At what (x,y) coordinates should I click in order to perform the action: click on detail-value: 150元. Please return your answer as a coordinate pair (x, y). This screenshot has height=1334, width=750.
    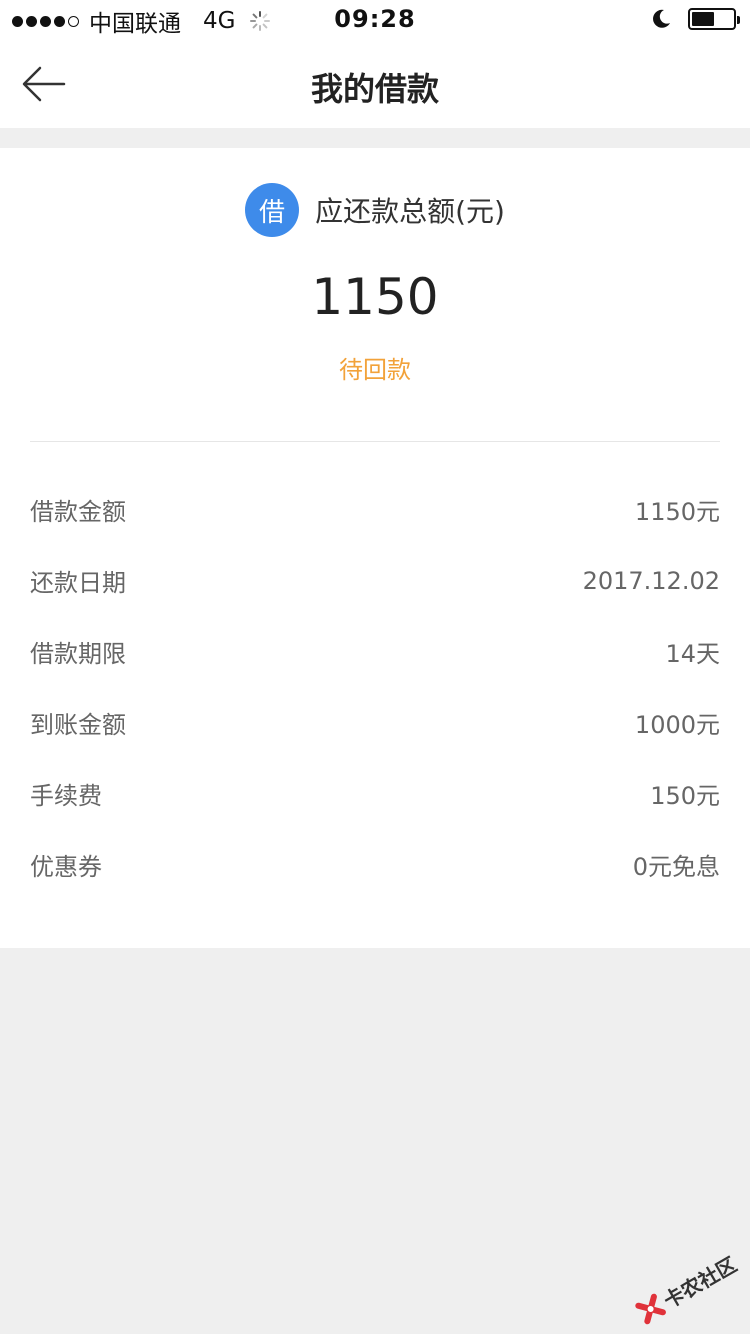
    Looking at the image, I should click on (685, 796).